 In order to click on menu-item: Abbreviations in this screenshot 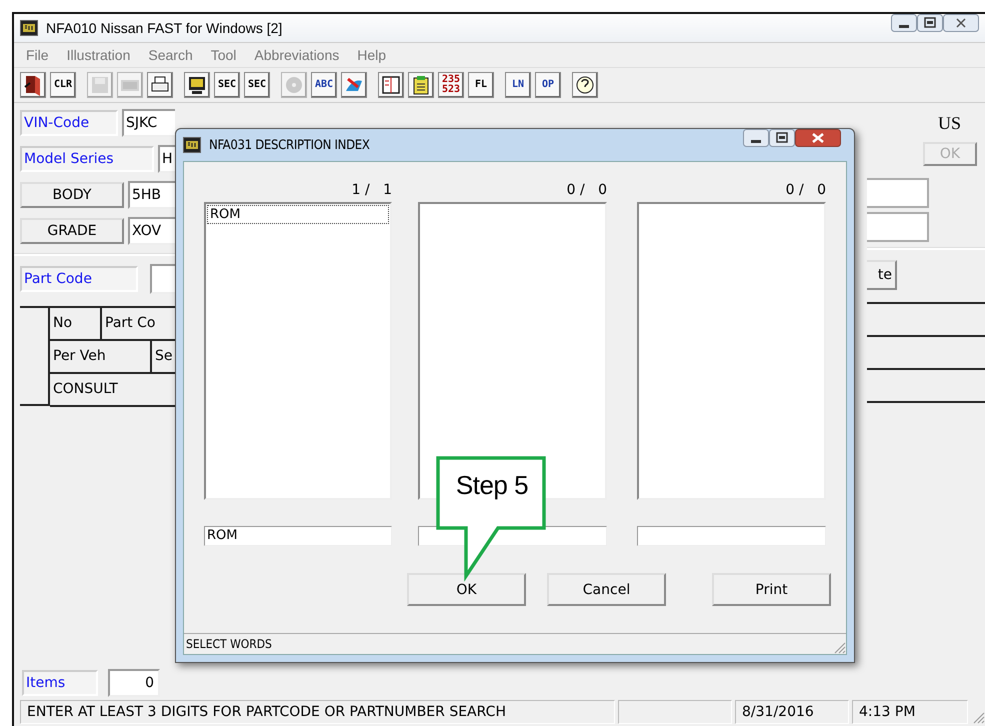, I will do `click(297, 55)`.